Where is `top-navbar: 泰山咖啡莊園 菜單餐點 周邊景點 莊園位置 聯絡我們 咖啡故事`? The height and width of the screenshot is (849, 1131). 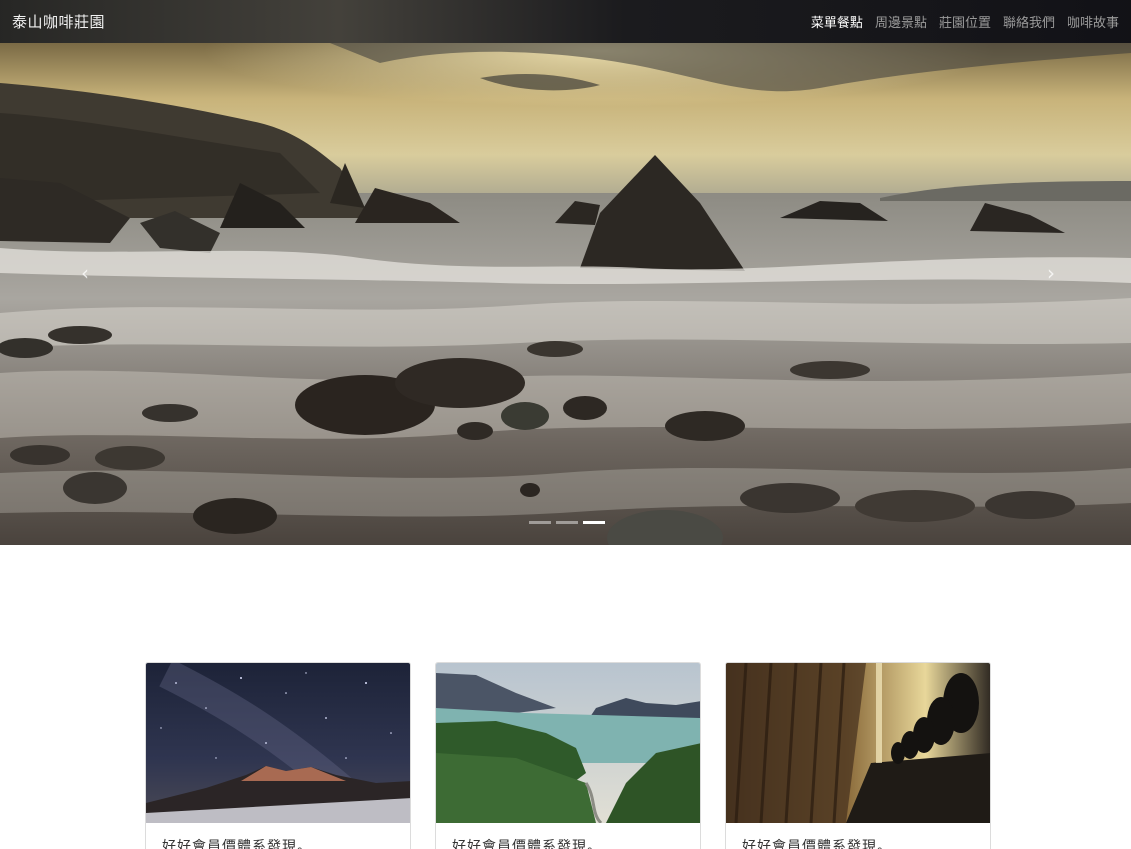
top-navbar: 泰山咖啡莊園 菜單餐點 周邊景點 莊園位置 聯絡我們 咖啡故事 is located at coordinates (565, 21).